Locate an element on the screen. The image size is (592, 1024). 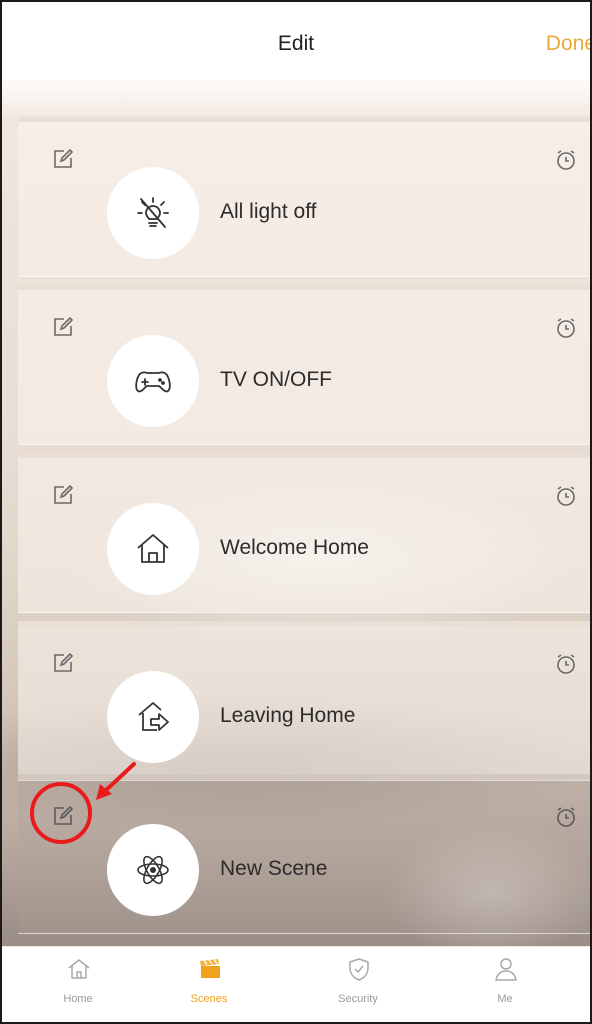
clapperboard-icon is located at coordinates (210, 968).